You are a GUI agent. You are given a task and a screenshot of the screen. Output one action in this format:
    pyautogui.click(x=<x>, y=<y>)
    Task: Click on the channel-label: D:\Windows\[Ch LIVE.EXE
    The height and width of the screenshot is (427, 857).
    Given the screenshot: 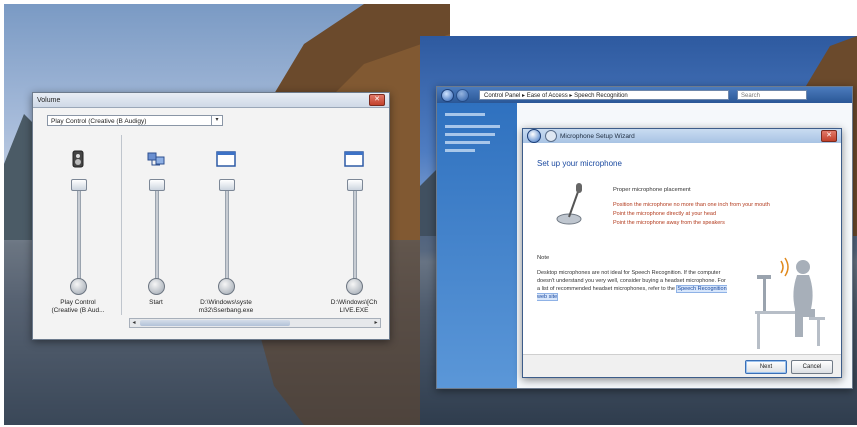 What is the action you would take?
    pyautogui.click(x=354, y=306)
    